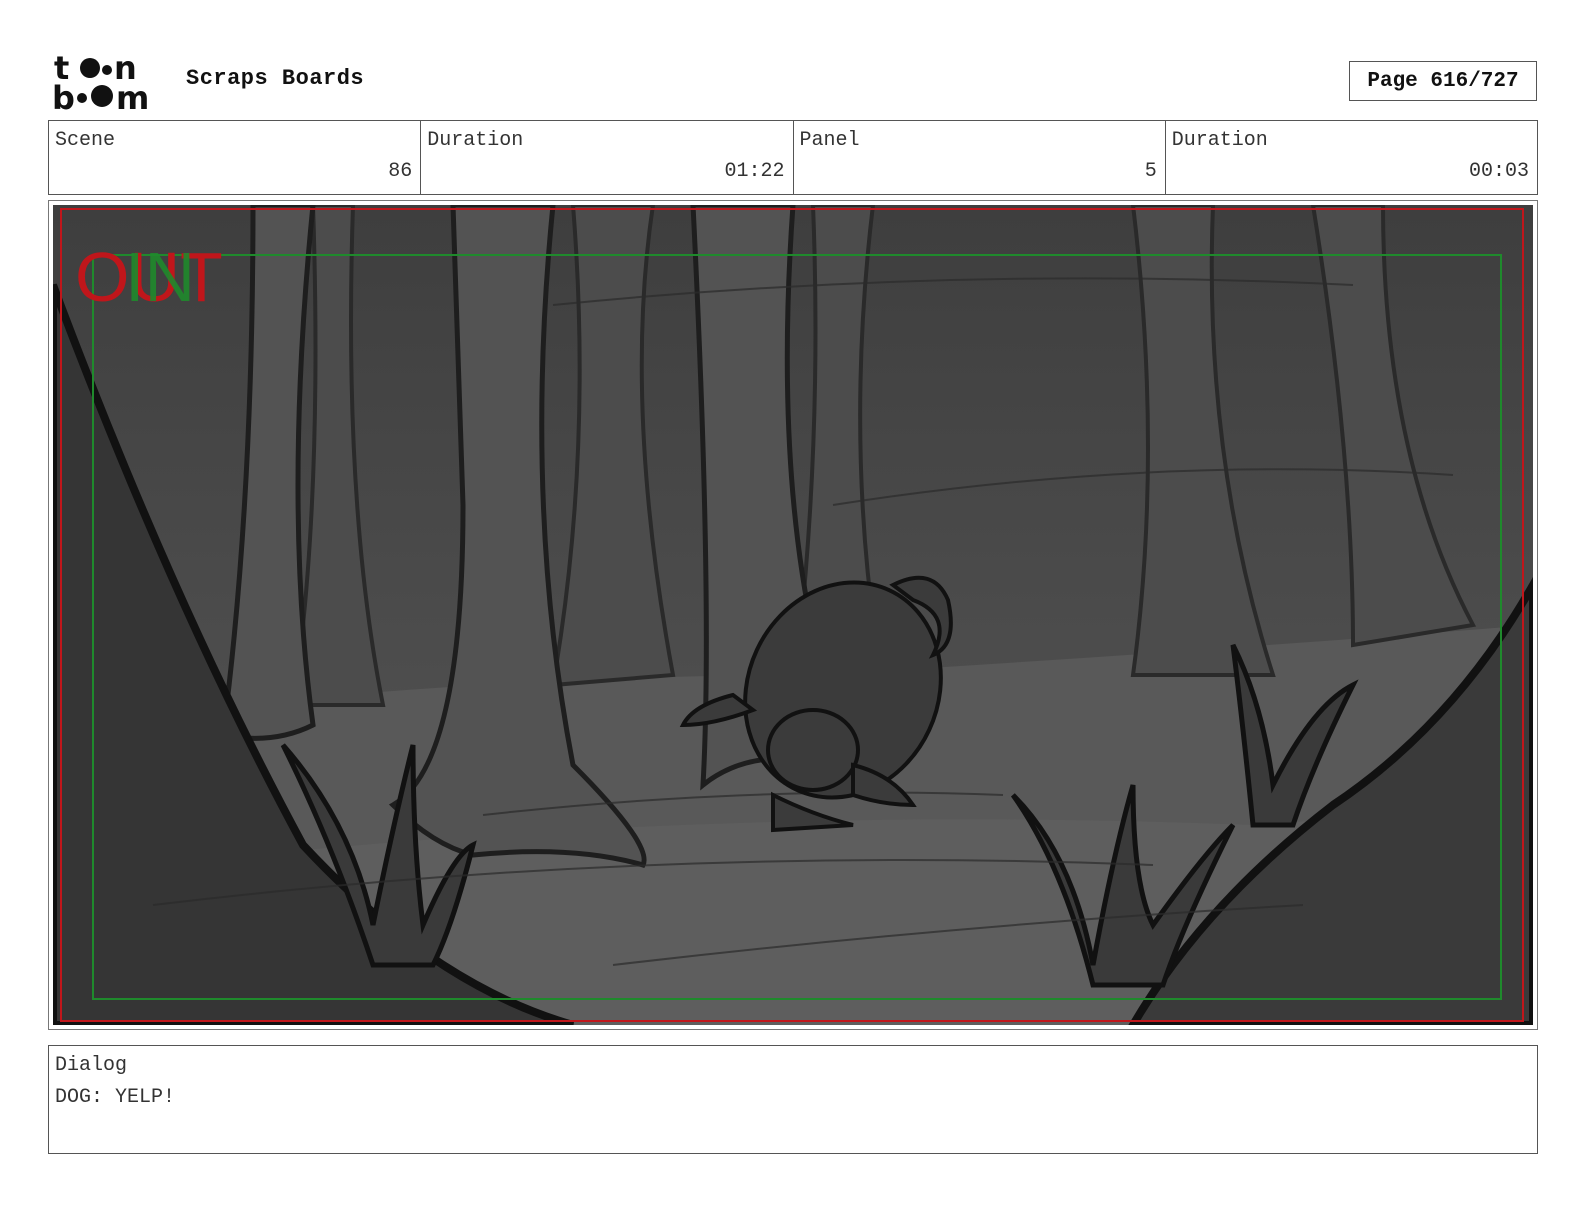 This screenshot has height=1224, width=1584. Describe the element at coordinates (115, 1097) in the screenshot. I see `dialog-text: DOG: YELP!` at that location.